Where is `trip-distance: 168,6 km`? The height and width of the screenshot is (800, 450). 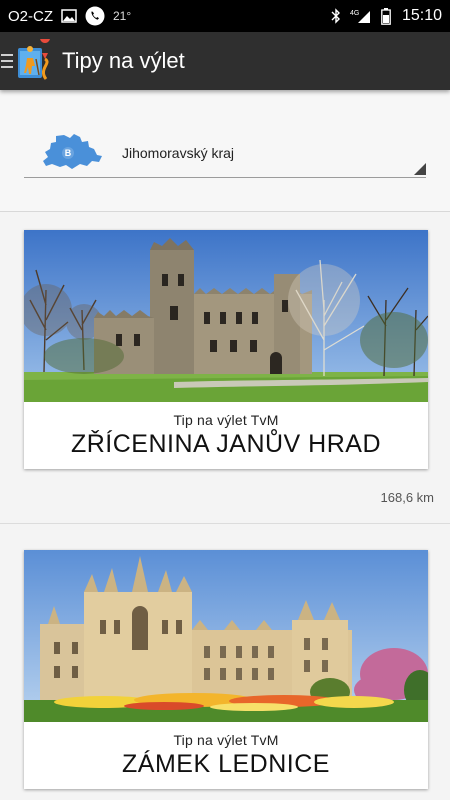 trip-distance: 168,6 km is located at coordinates (407, 497).